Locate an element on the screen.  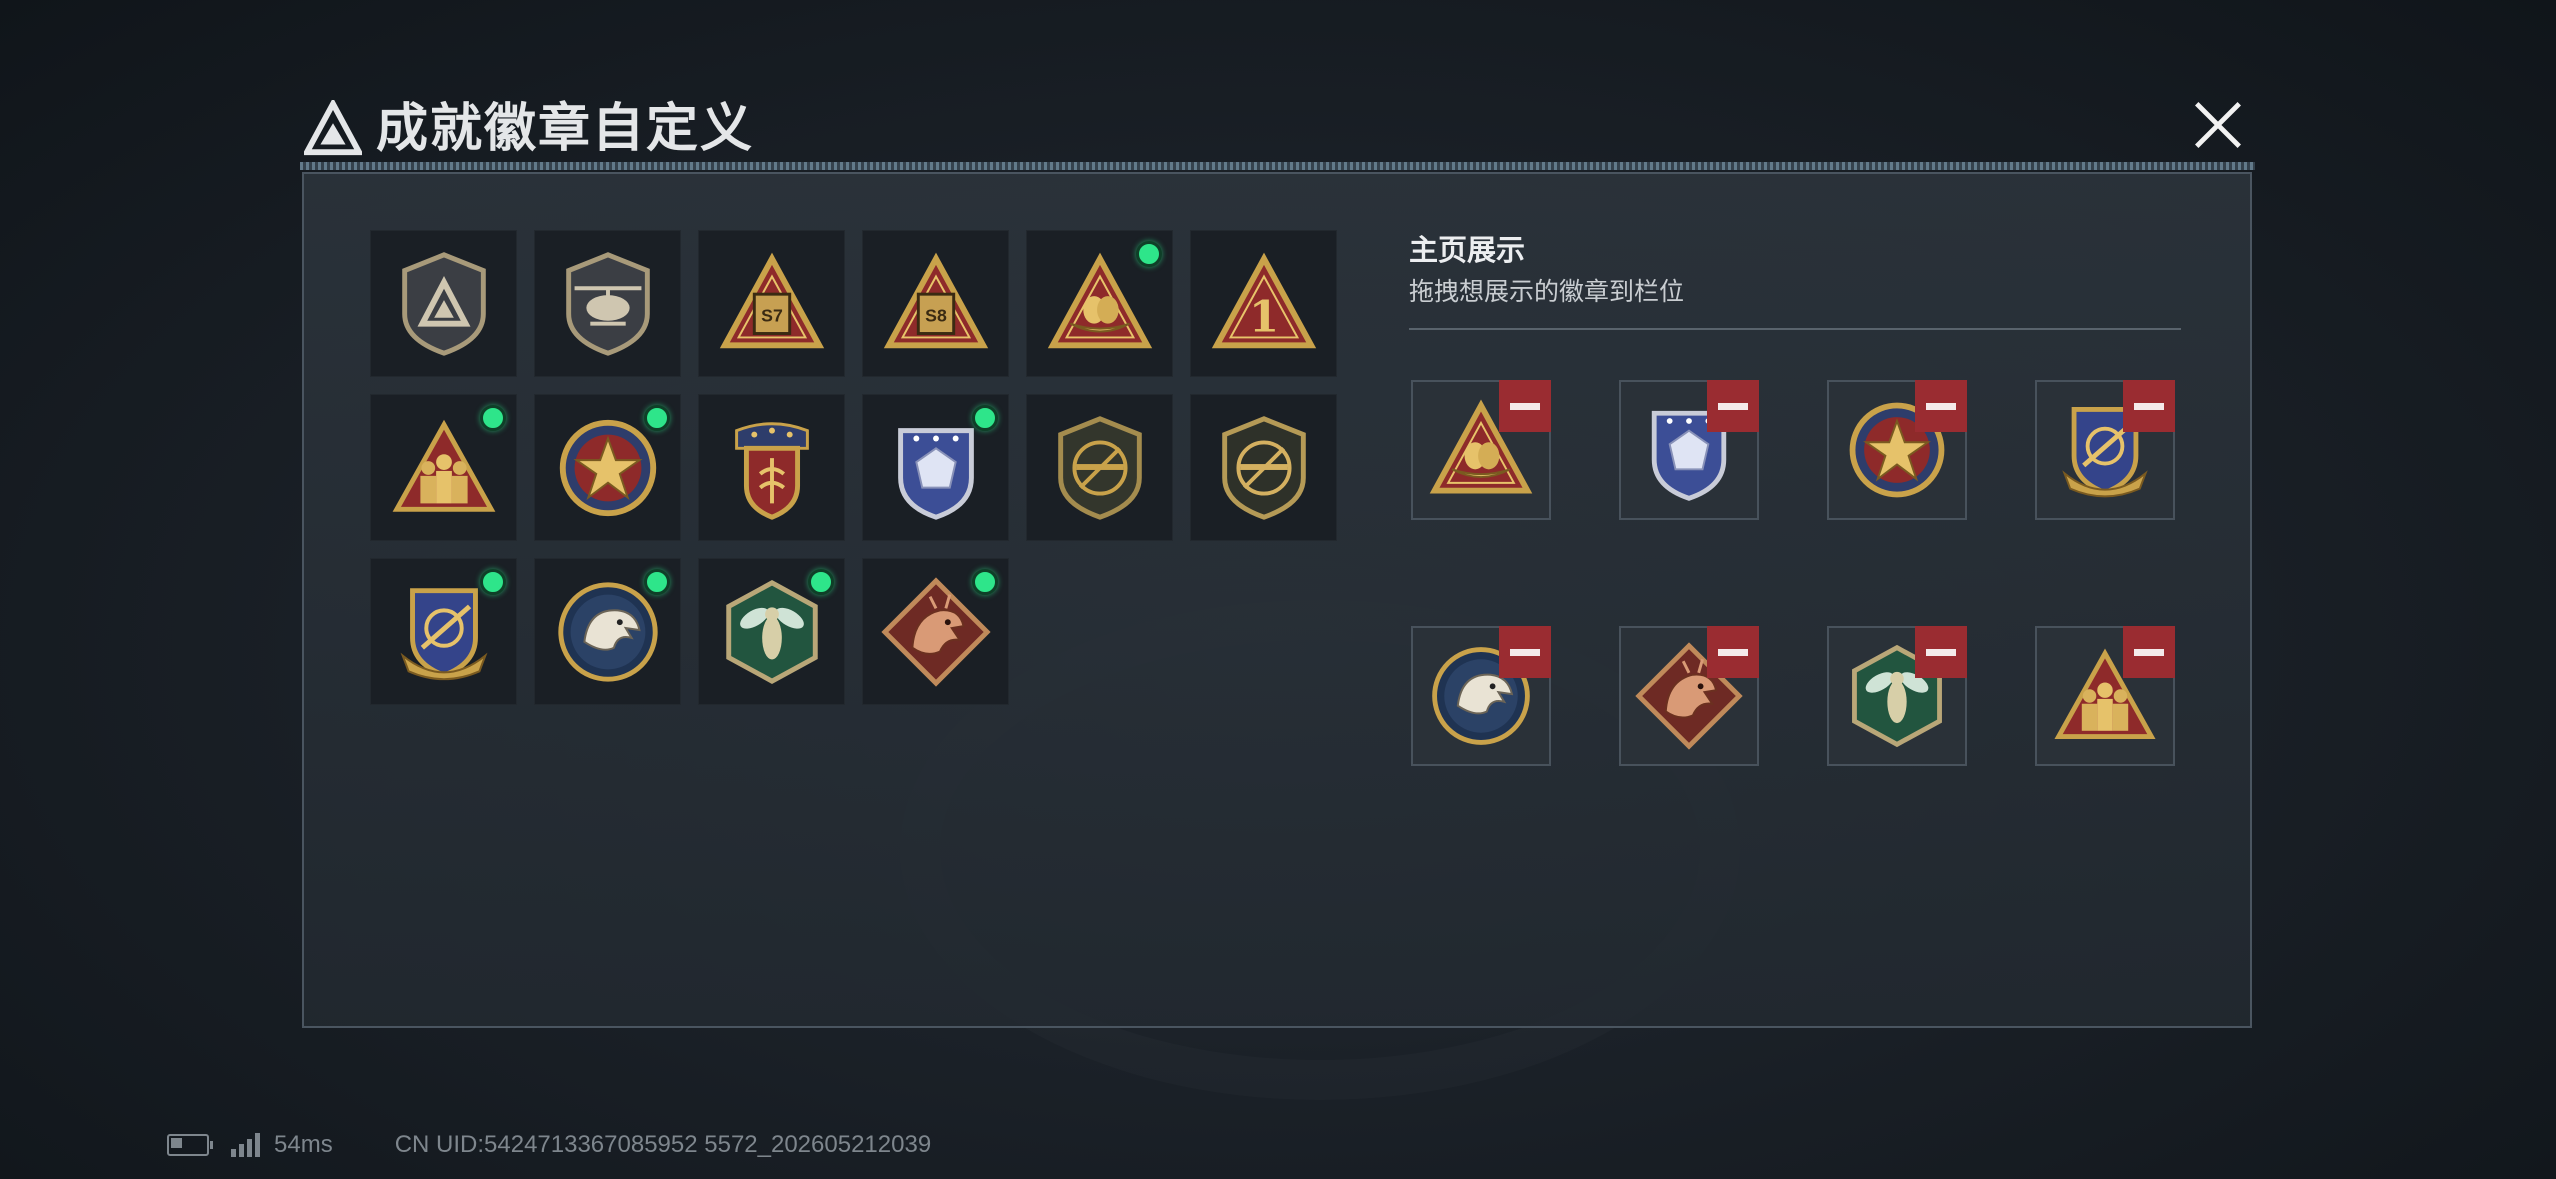
signal-icon is located at coordinates (245, 1145).